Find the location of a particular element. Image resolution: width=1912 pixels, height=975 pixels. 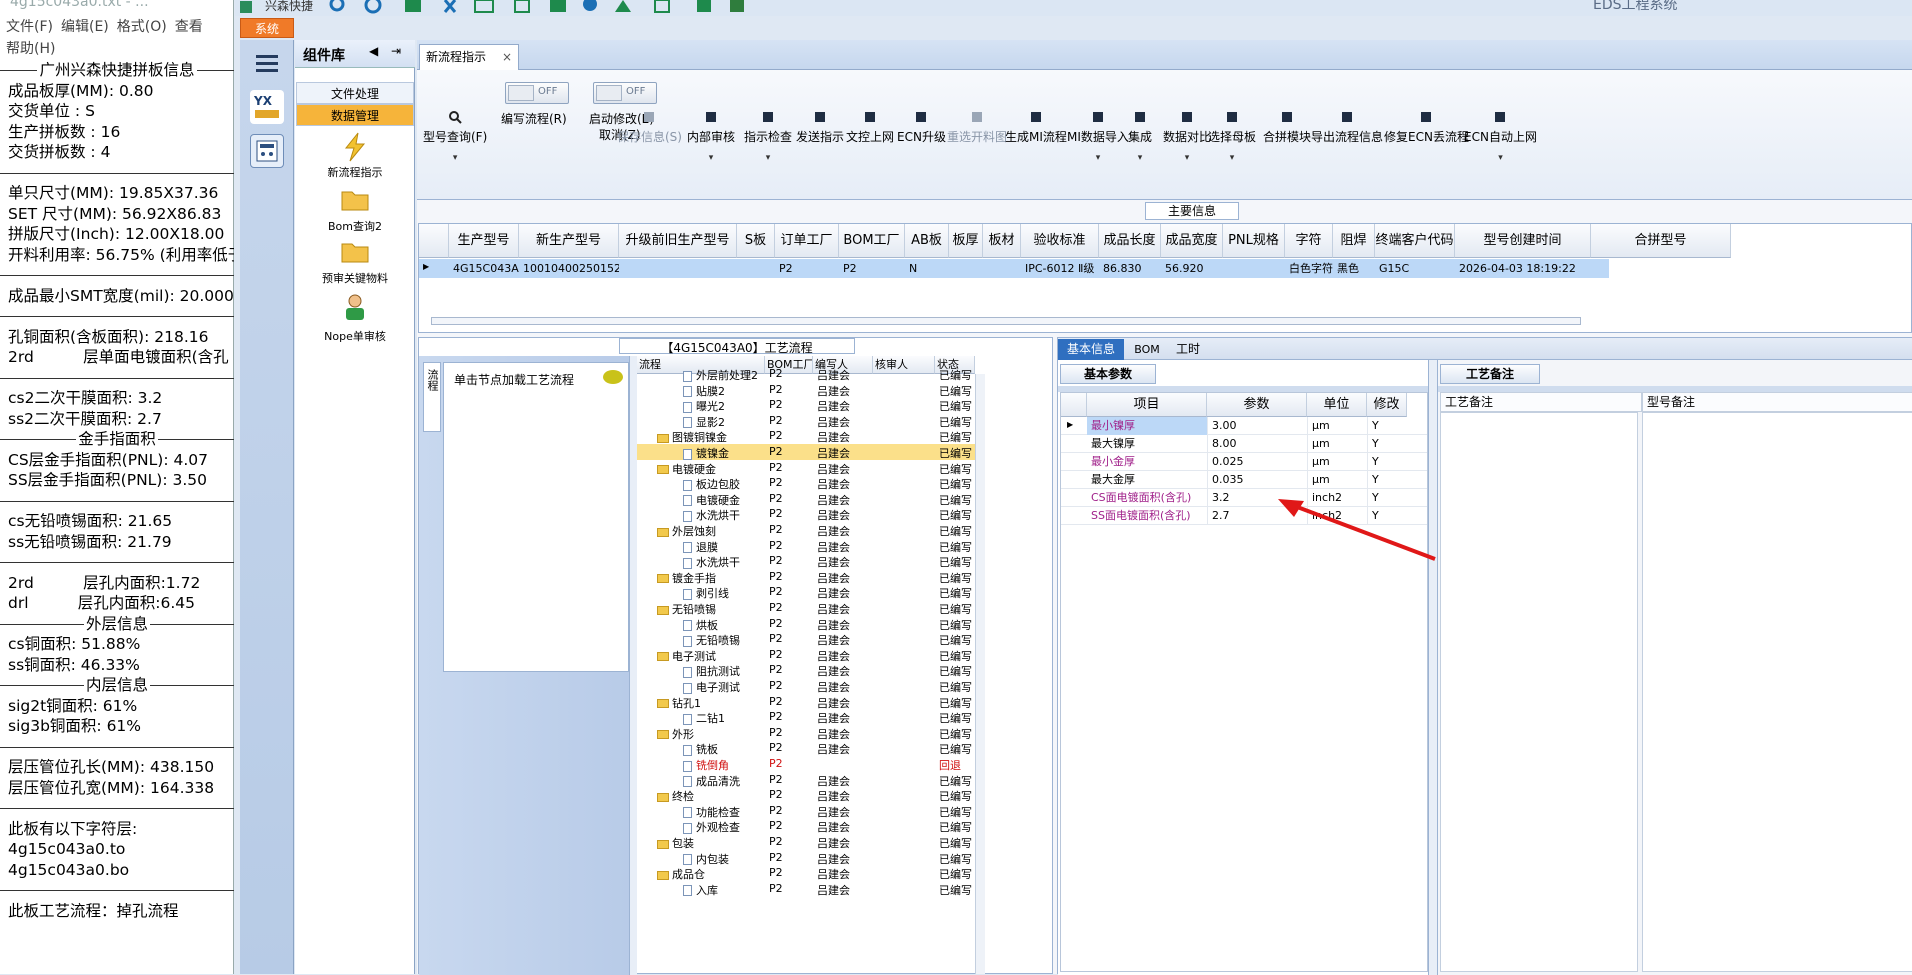

flow-row: ⊟包装 P2 吕建会 已编写 is located at coordinates (806, 842).